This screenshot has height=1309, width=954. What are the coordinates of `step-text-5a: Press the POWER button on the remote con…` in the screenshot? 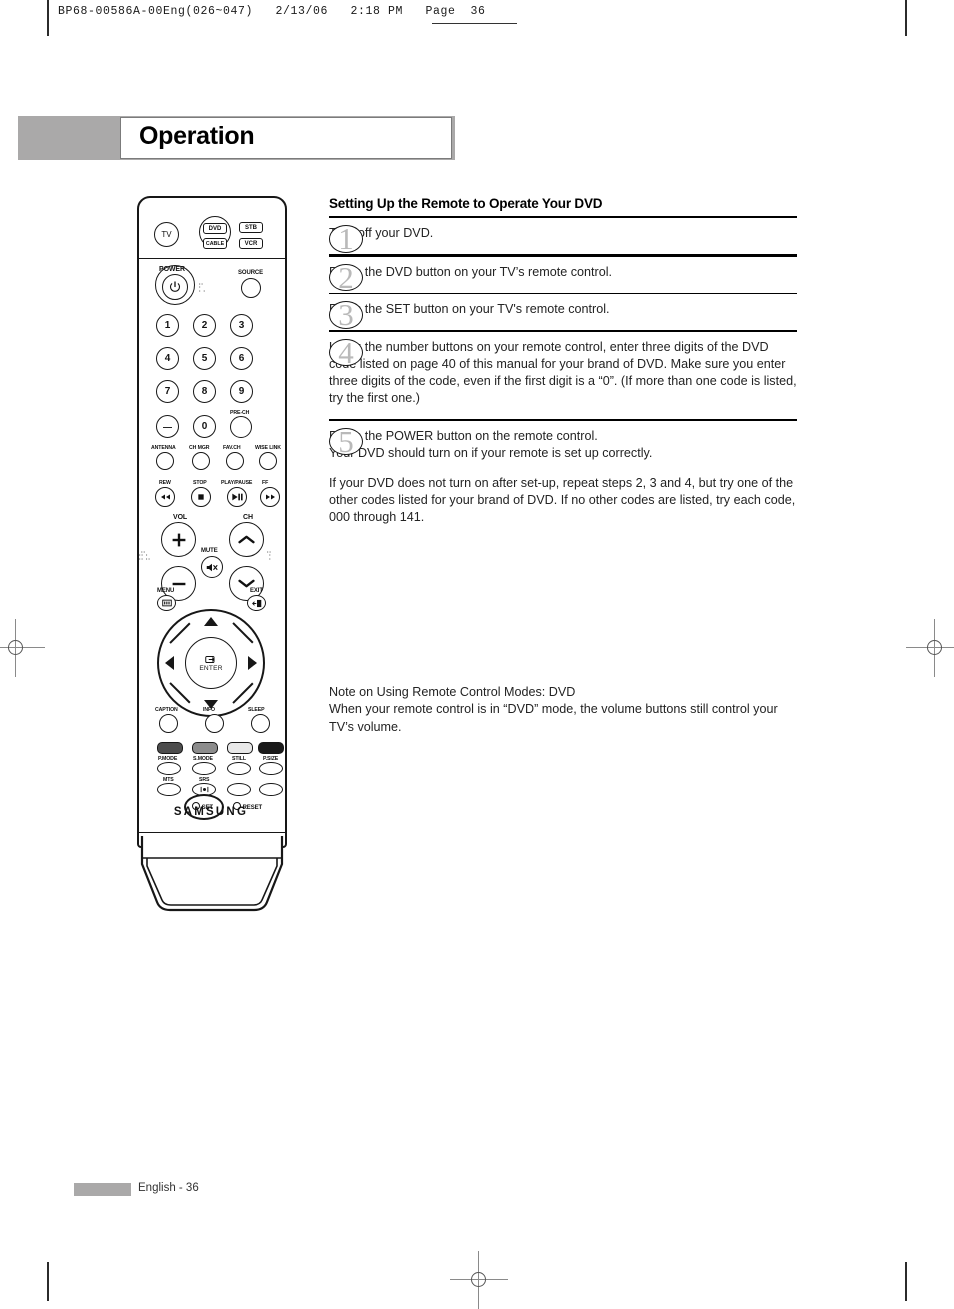 It's located at (491, 444).